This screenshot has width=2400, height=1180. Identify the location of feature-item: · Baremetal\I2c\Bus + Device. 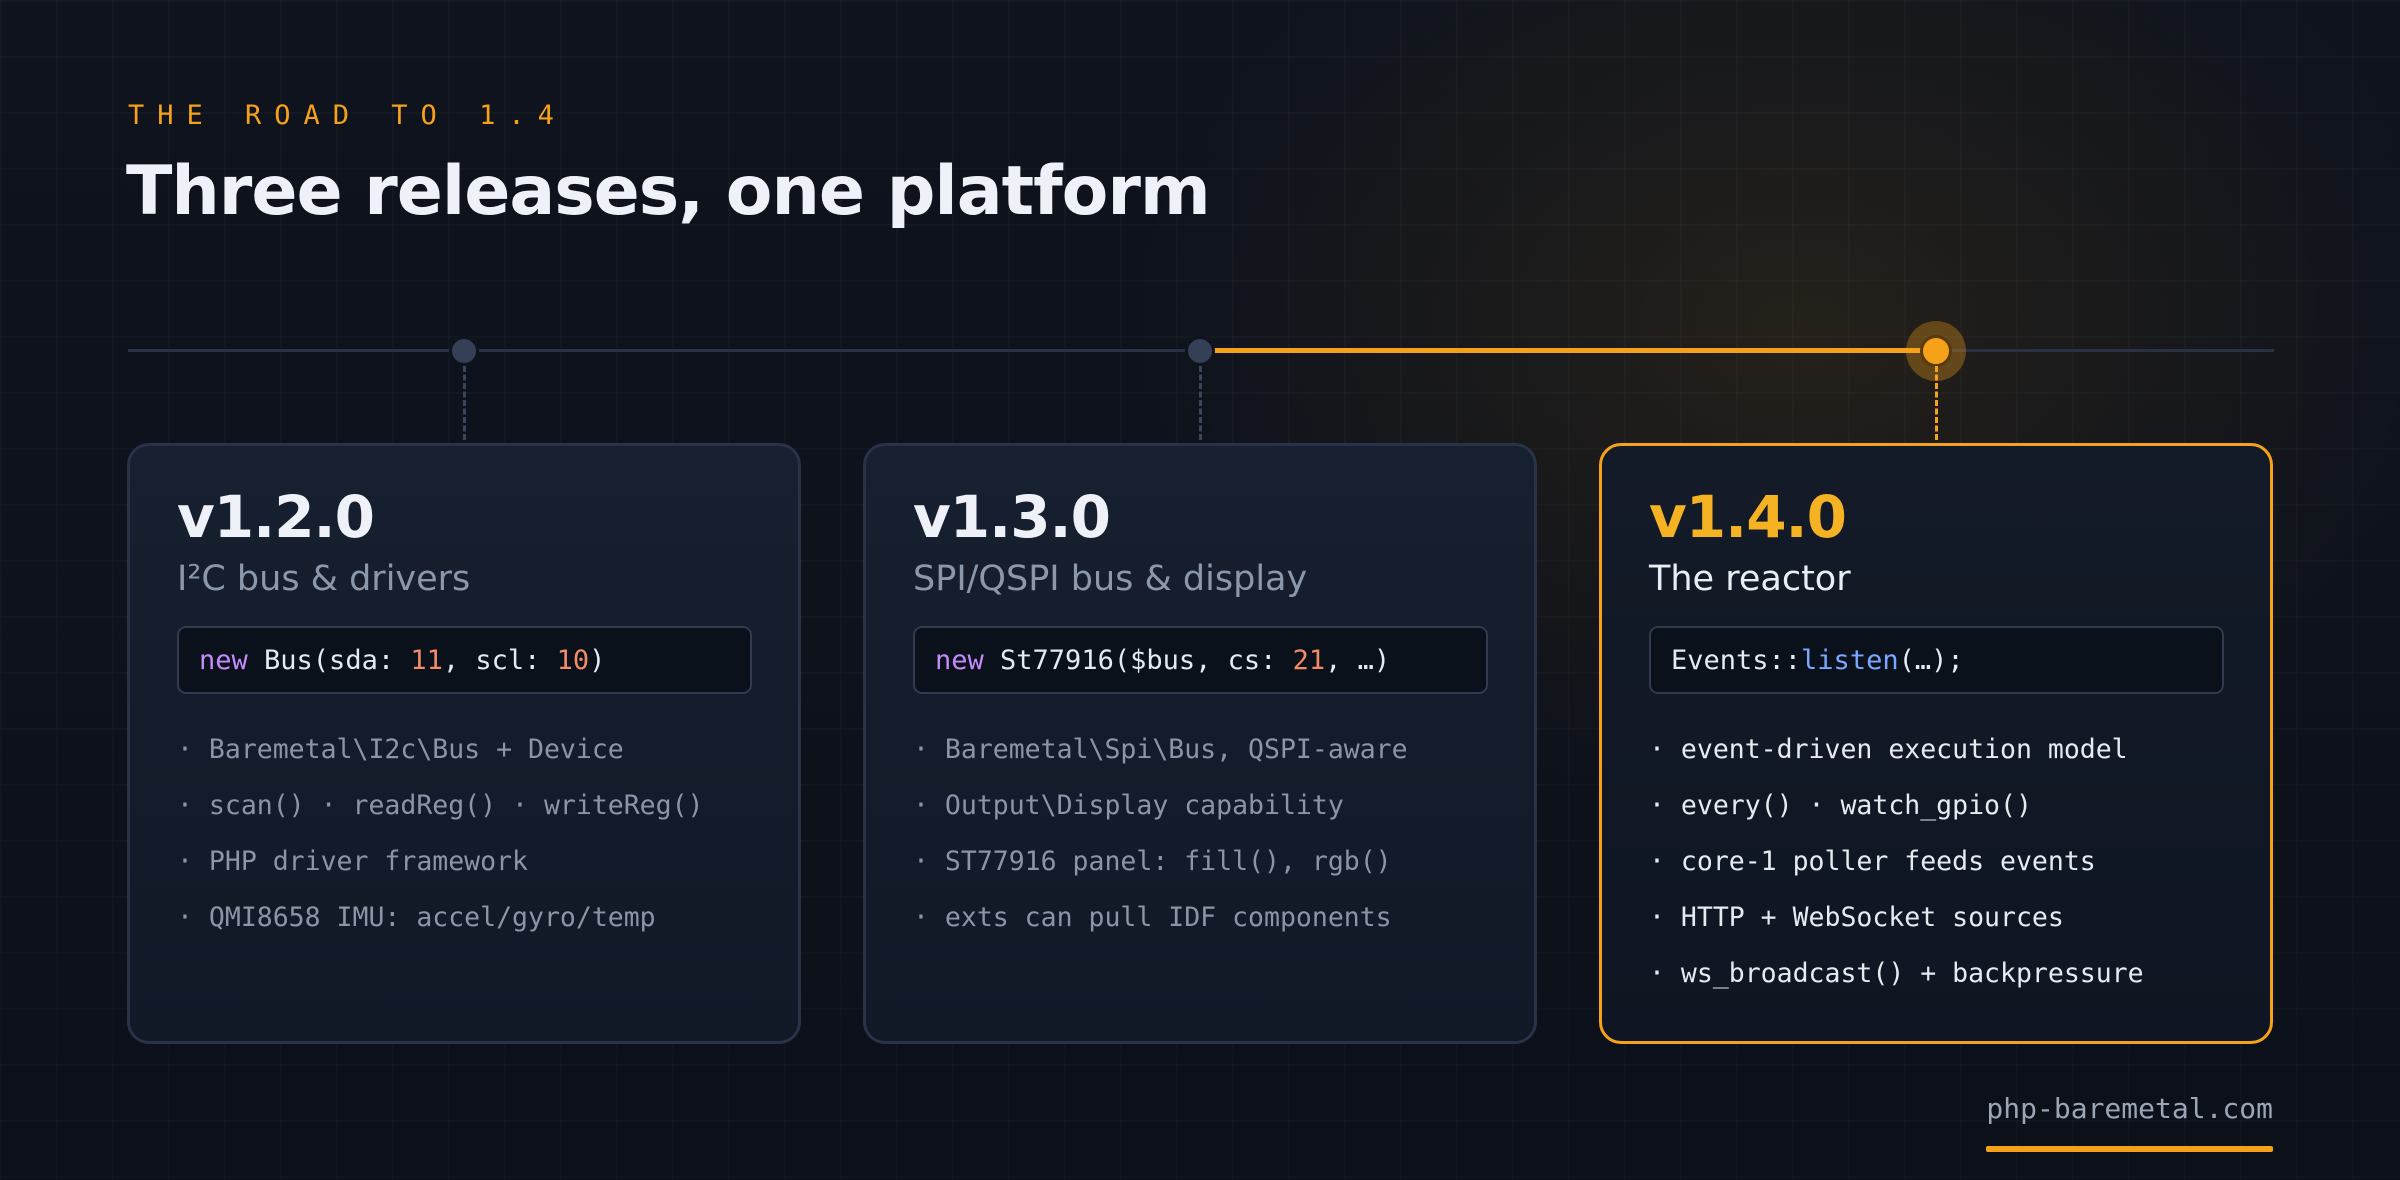
(400, 749).